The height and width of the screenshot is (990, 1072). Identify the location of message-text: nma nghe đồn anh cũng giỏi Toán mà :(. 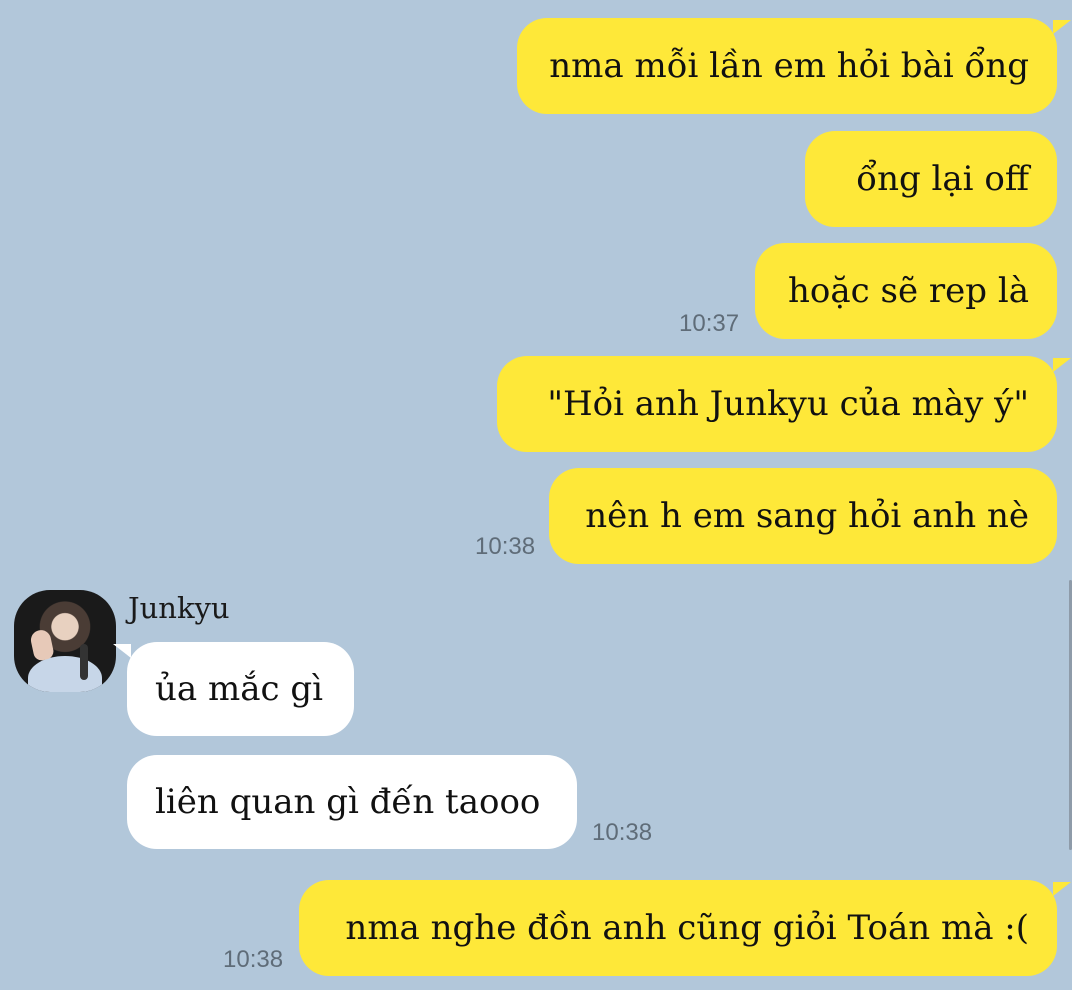
(687, 928).